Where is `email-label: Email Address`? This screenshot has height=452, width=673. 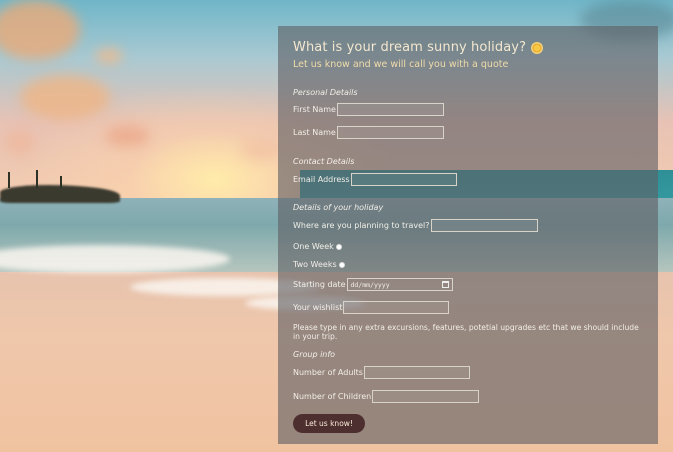 email-label: Email Address is located at coordinates (321, 179).